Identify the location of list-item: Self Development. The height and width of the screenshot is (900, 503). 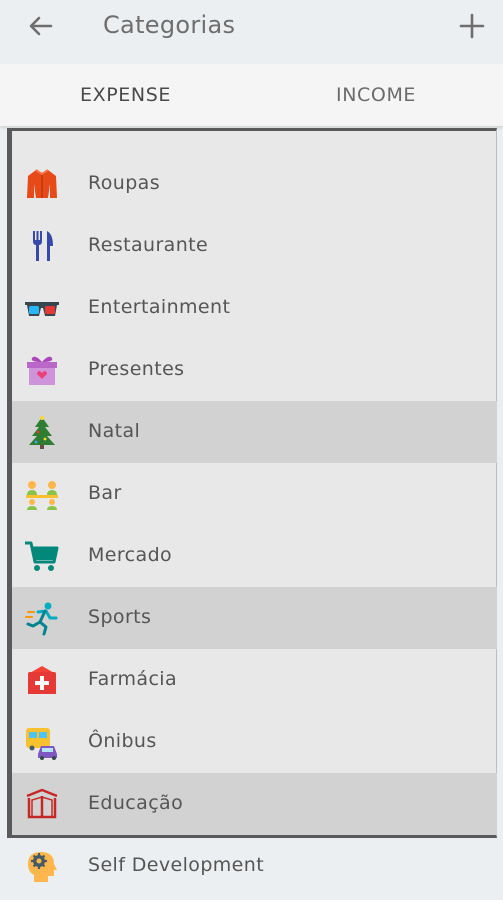
(251, 866).